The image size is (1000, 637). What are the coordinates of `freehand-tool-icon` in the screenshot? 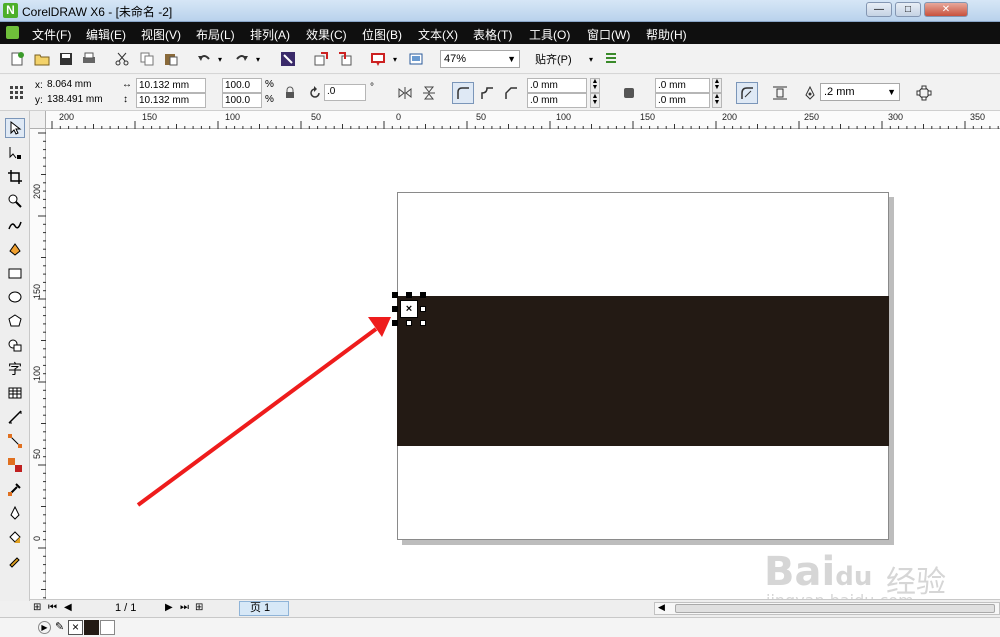 It's located at (15, 225).